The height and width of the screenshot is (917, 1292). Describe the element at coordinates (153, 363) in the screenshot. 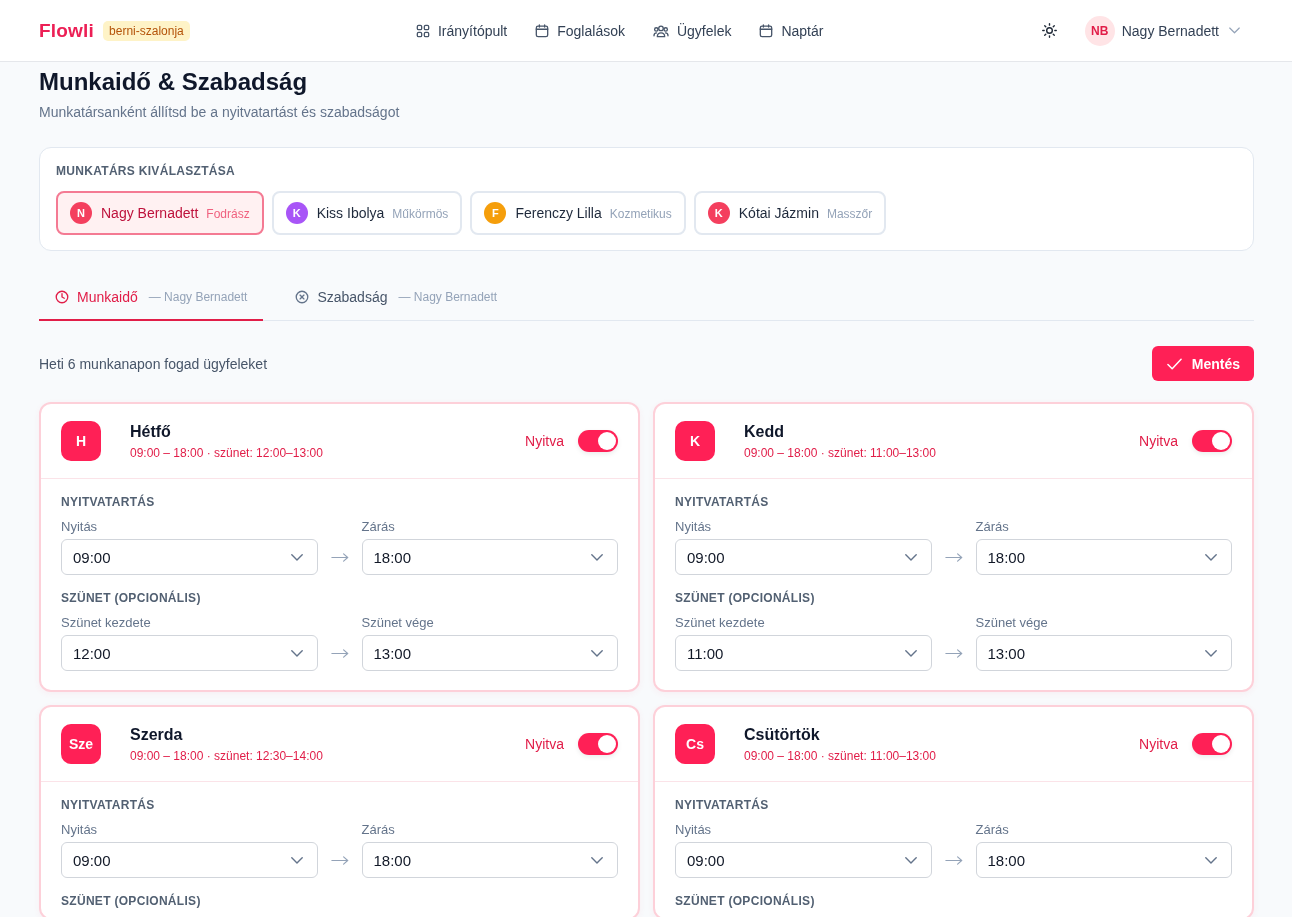

I see `schedule-summary: Heti 6 munkanapon fogad ügyfeleket` at that location.